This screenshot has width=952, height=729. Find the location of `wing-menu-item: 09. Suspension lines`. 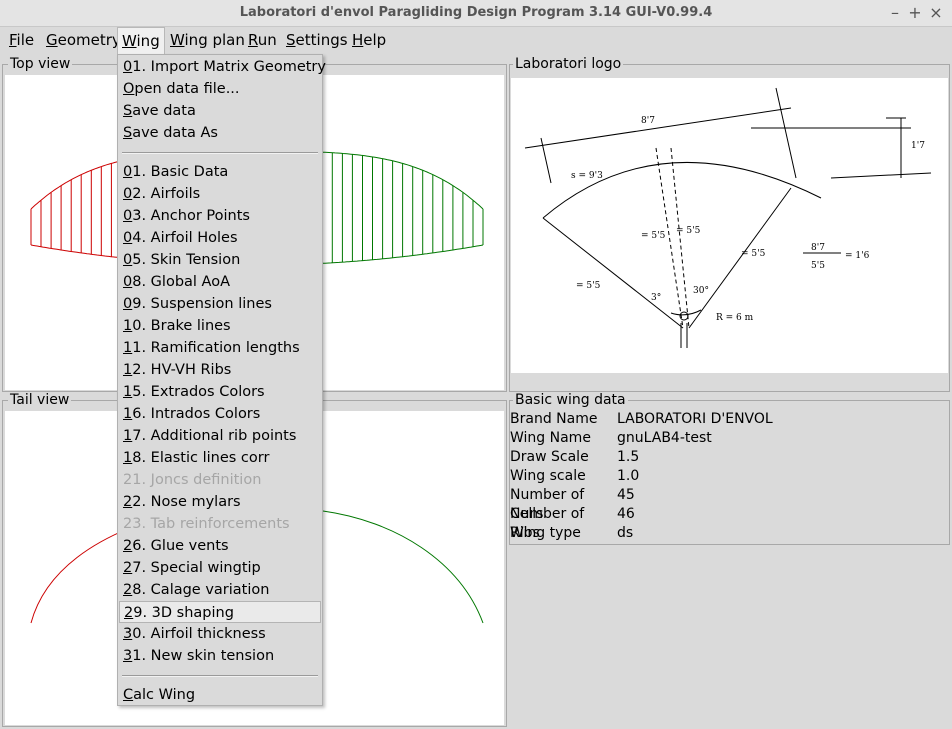

wing-menu-item: 09. Suspension lines is located at coordinates (220, 304).